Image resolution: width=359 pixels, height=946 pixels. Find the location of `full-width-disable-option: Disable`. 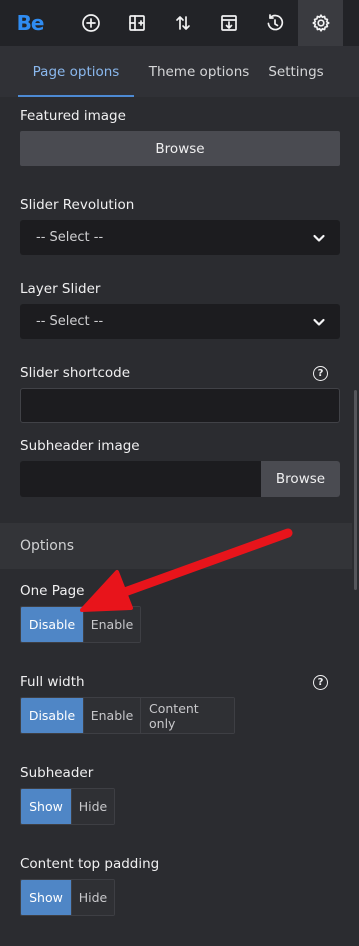

full-width-disable-option: Disable is located at coordinates (52, 715).